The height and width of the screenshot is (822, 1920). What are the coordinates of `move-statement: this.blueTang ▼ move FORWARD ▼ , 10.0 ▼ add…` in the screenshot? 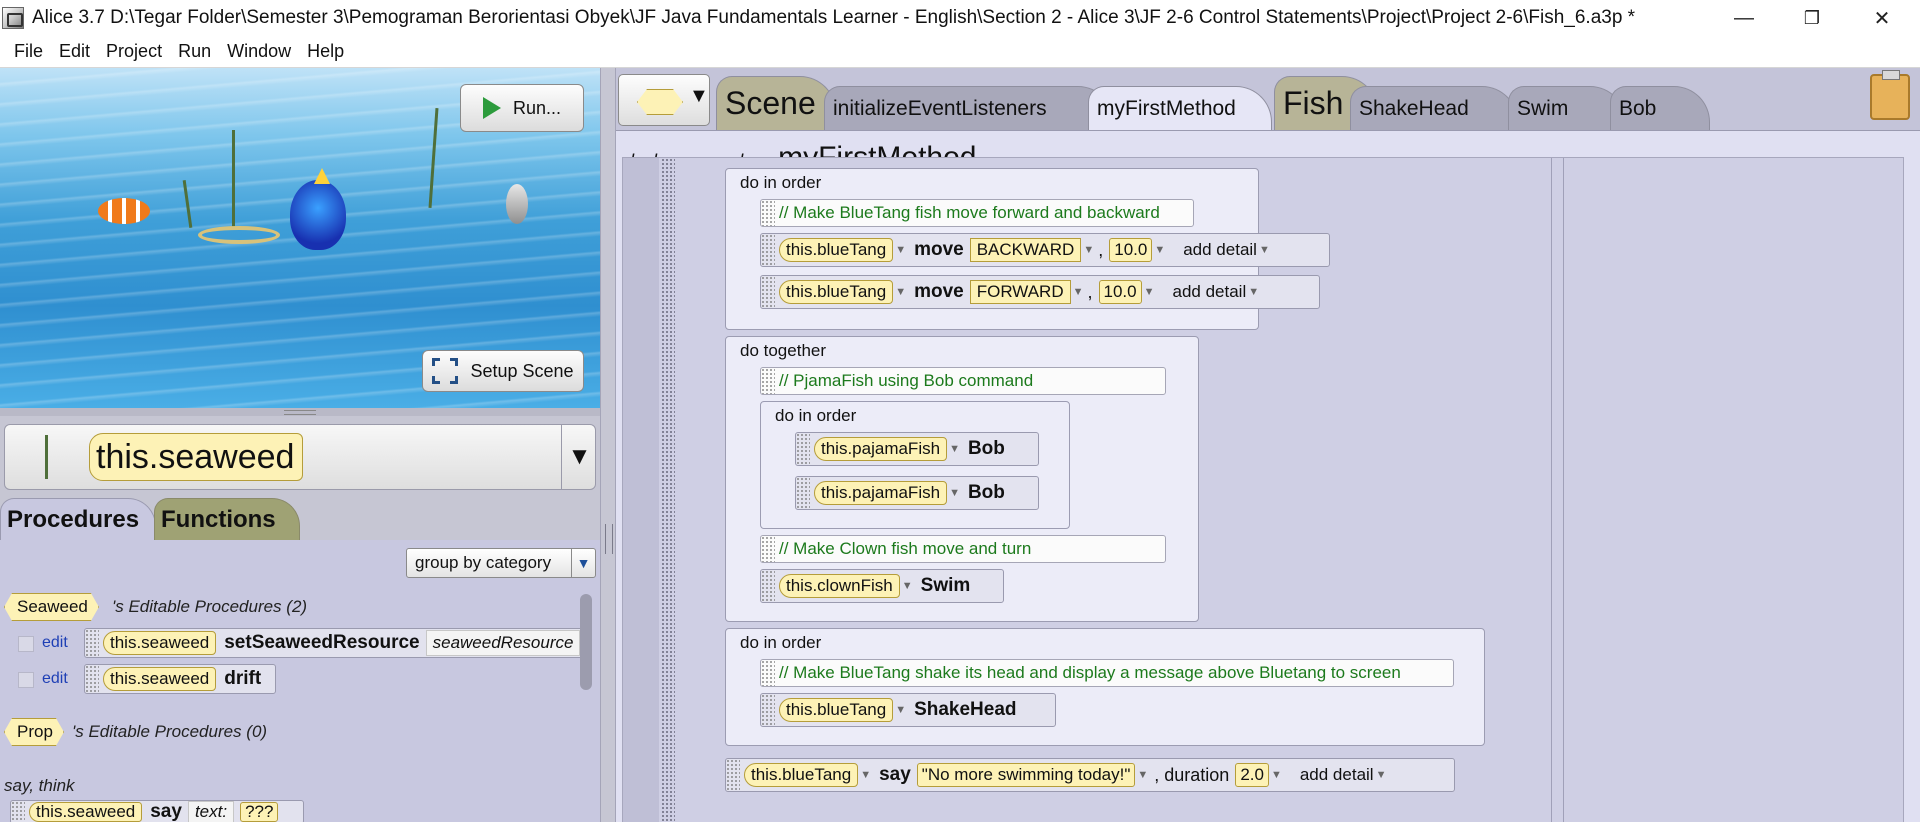 It's located at (1040, 292).